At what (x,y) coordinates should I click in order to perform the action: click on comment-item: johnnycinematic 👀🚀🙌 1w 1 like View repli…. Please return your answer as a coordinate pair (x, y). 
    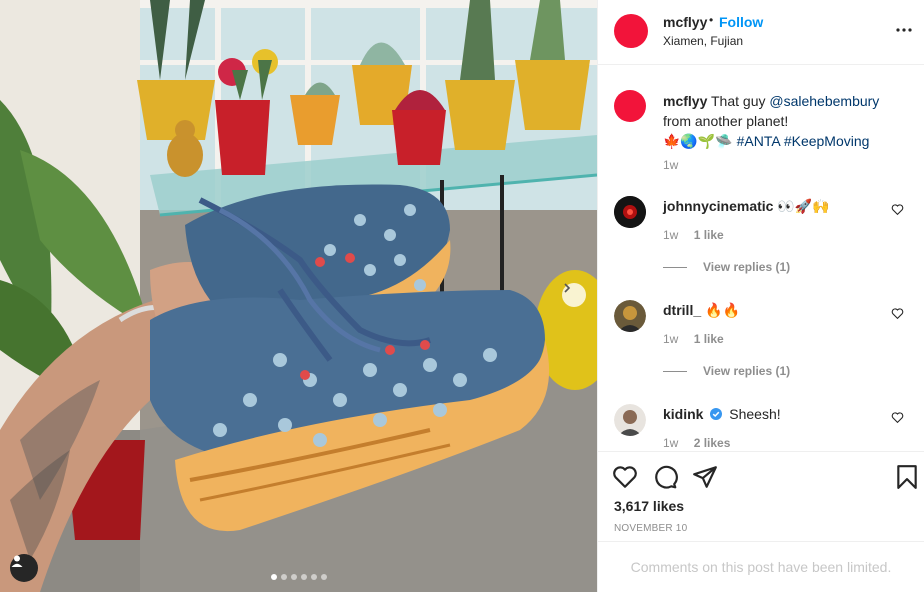
    Looking at the image, I should click on (761, 242).